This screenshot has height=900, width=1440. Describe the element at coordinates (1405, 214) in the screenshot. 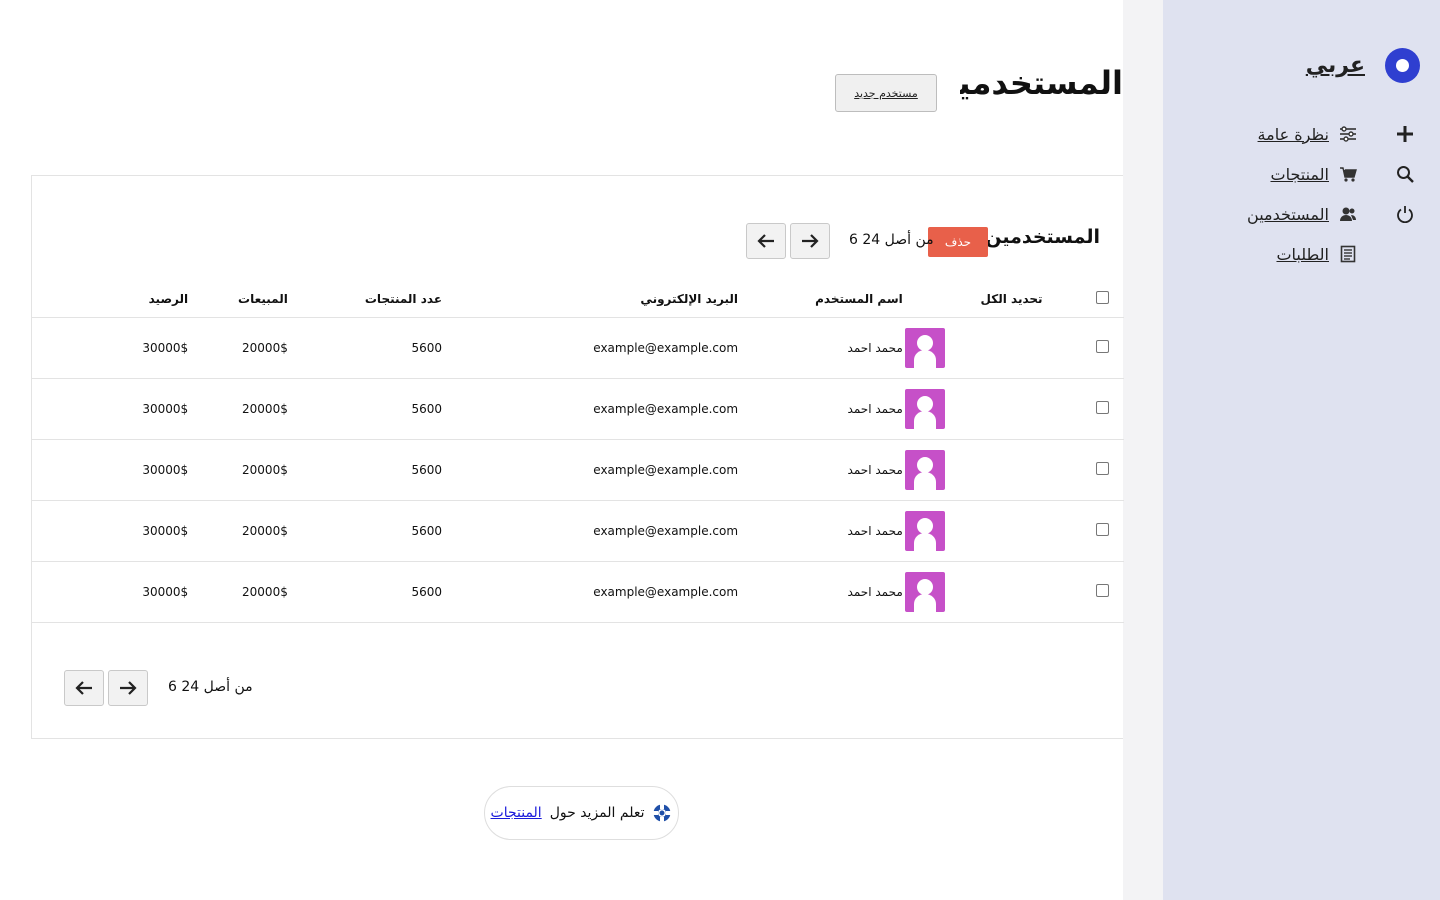

I see `power-icon` at that location.